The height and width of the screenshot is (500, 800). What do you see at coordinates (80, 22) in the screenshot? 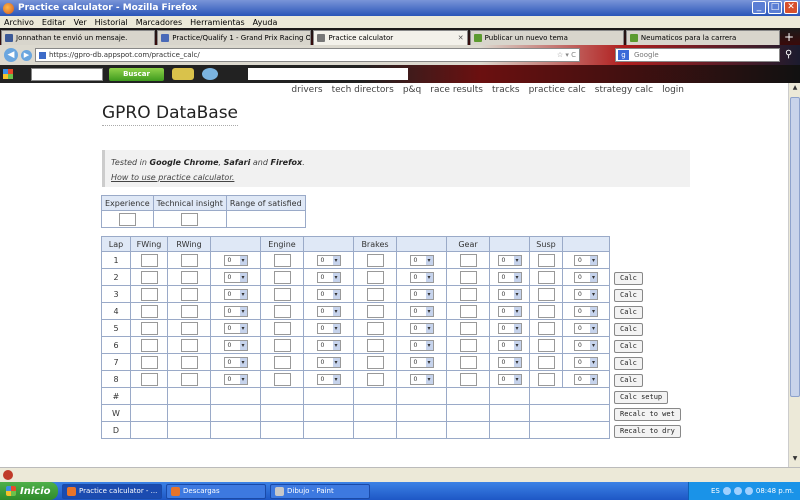
I see `menu-ver: Ver` at bounding box center [80, 22].